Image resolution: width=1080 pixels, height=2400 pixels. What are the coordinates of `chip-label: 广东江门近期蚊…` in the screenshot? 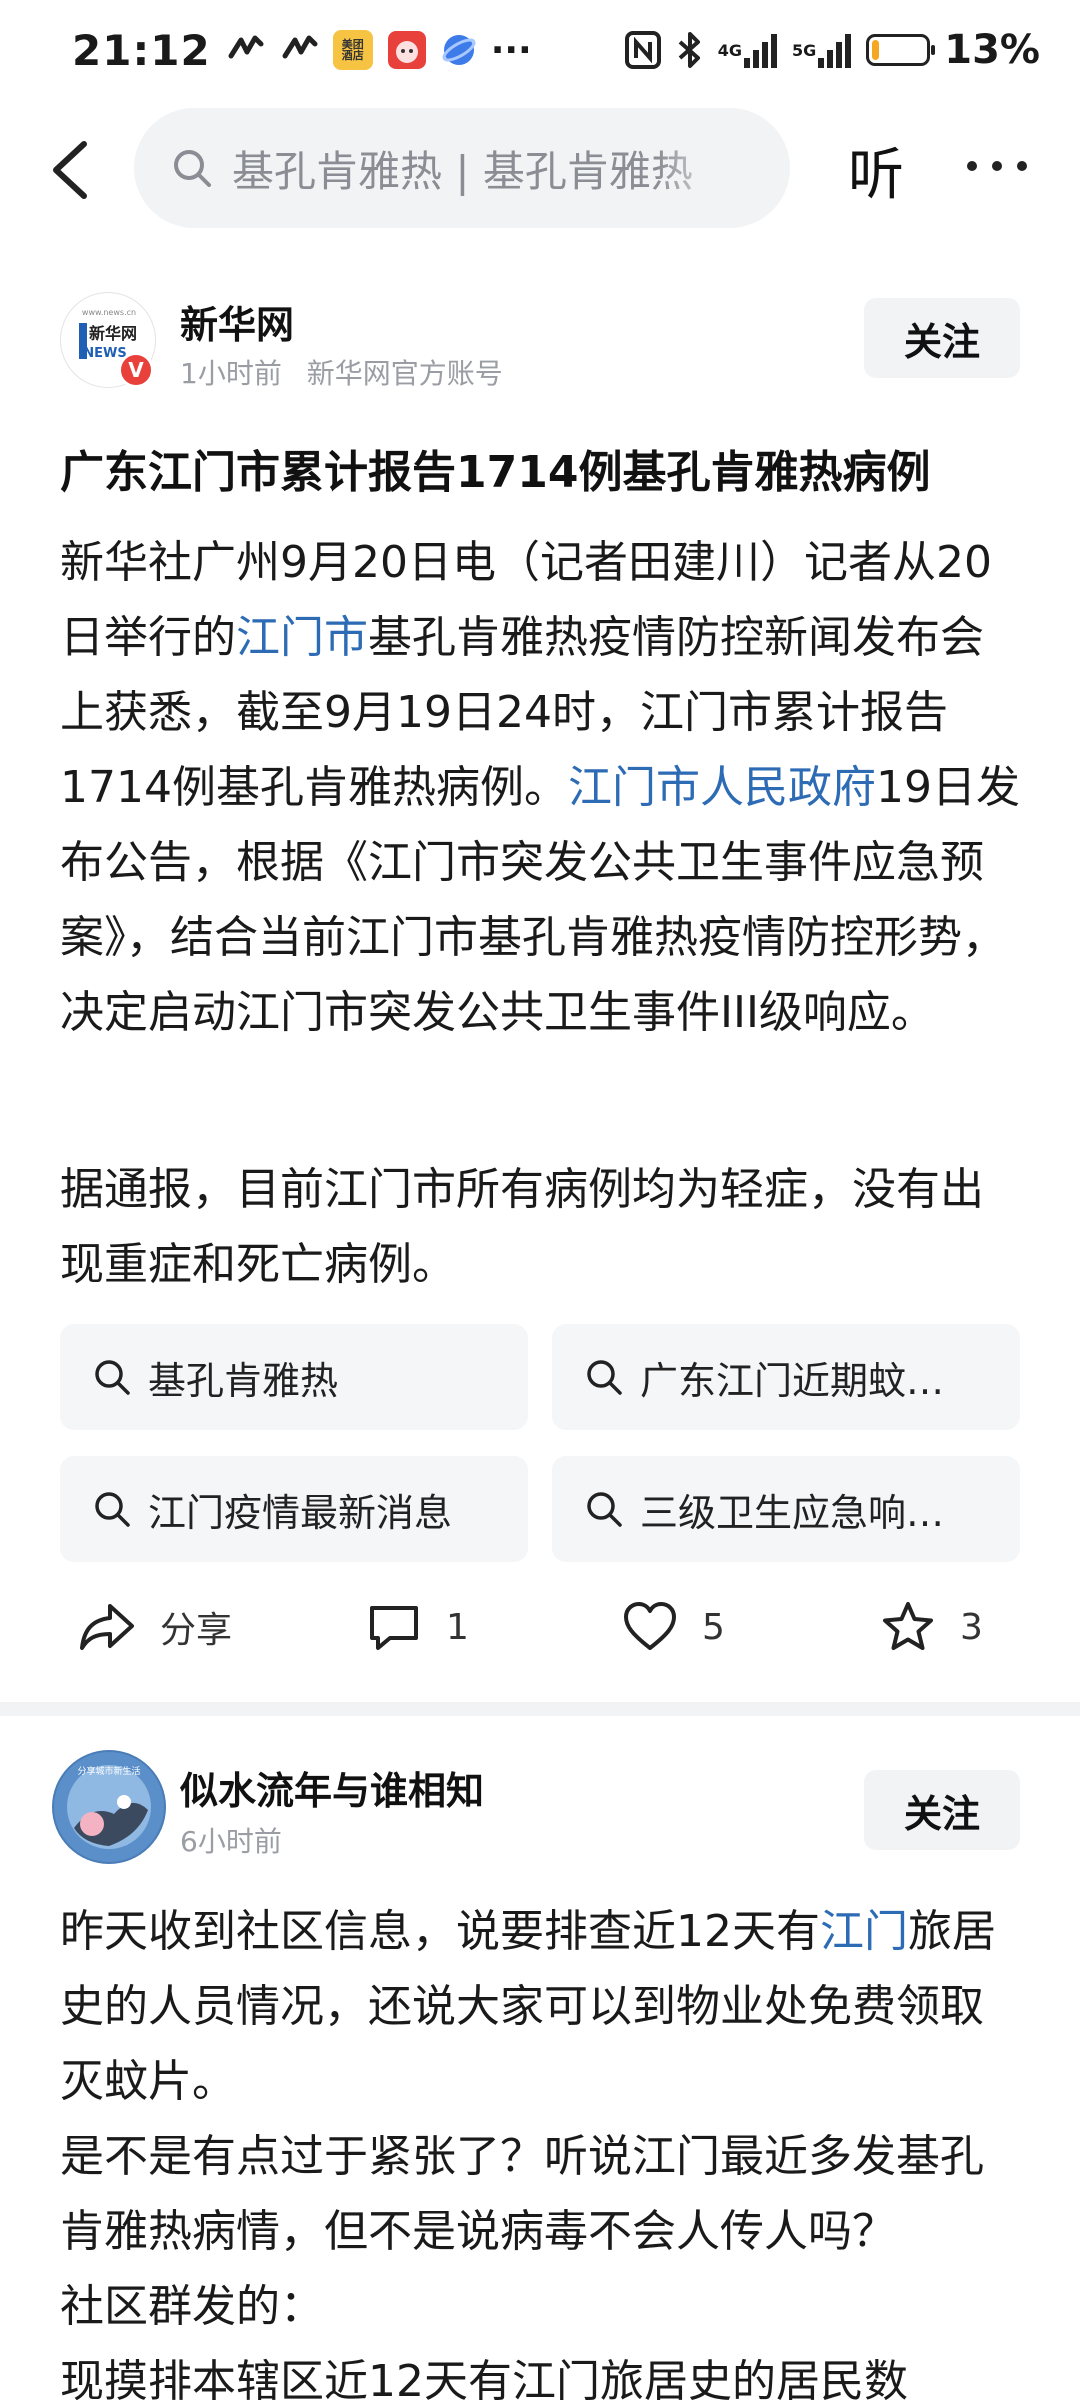 It's located at (792, 1380).